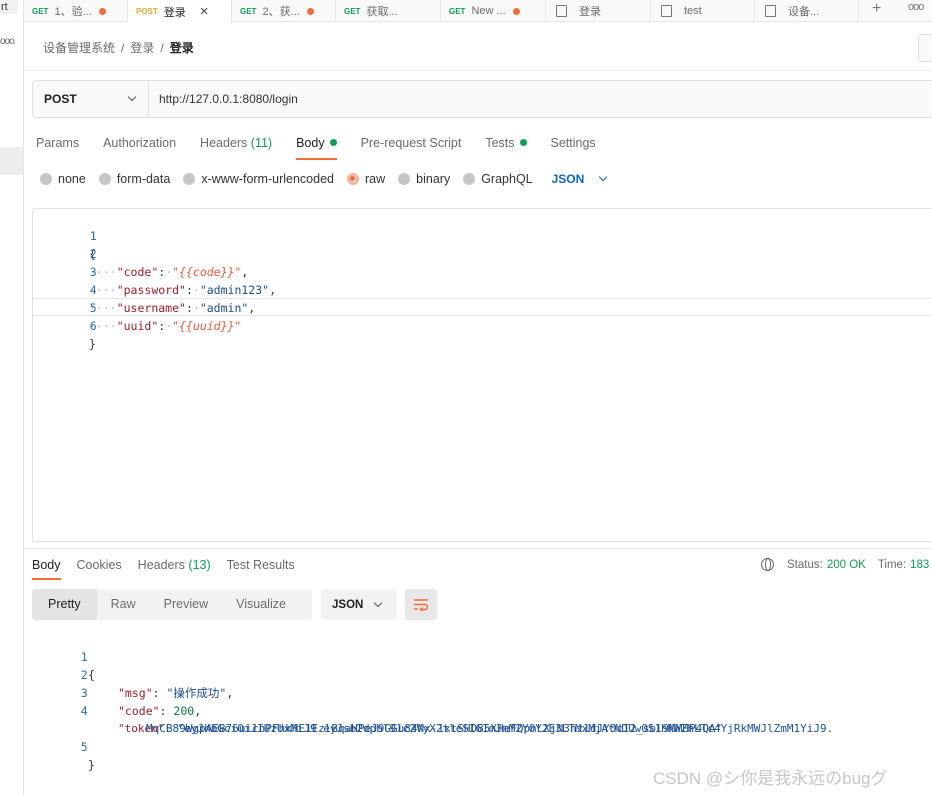 This screenshot has height=795, width=932. I want to click on close-tab-icon: ×, so click(204, 11).